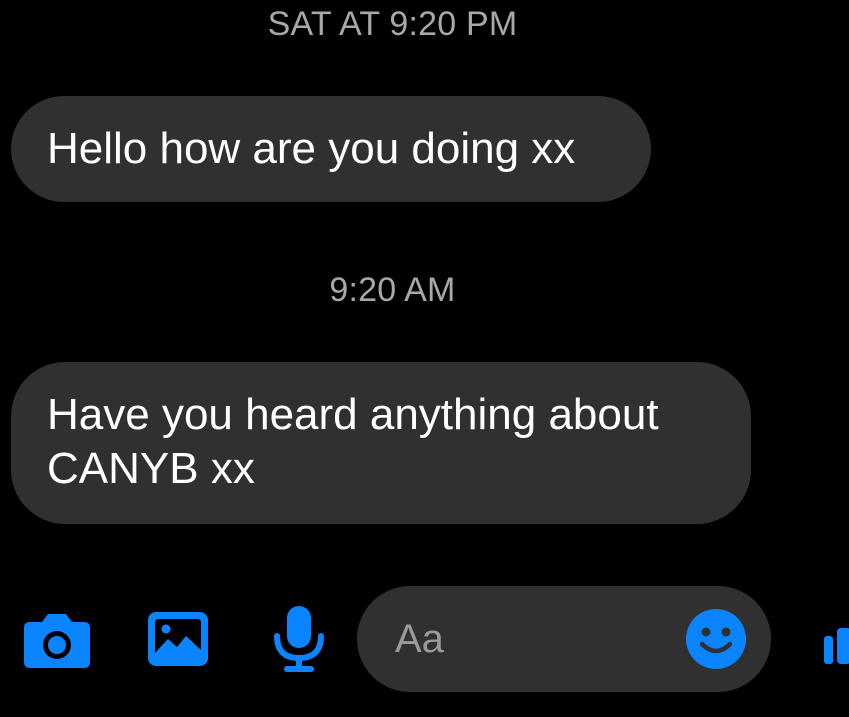 The image size is (849, 717). I want to click on camera-icon, so click(57, 640).